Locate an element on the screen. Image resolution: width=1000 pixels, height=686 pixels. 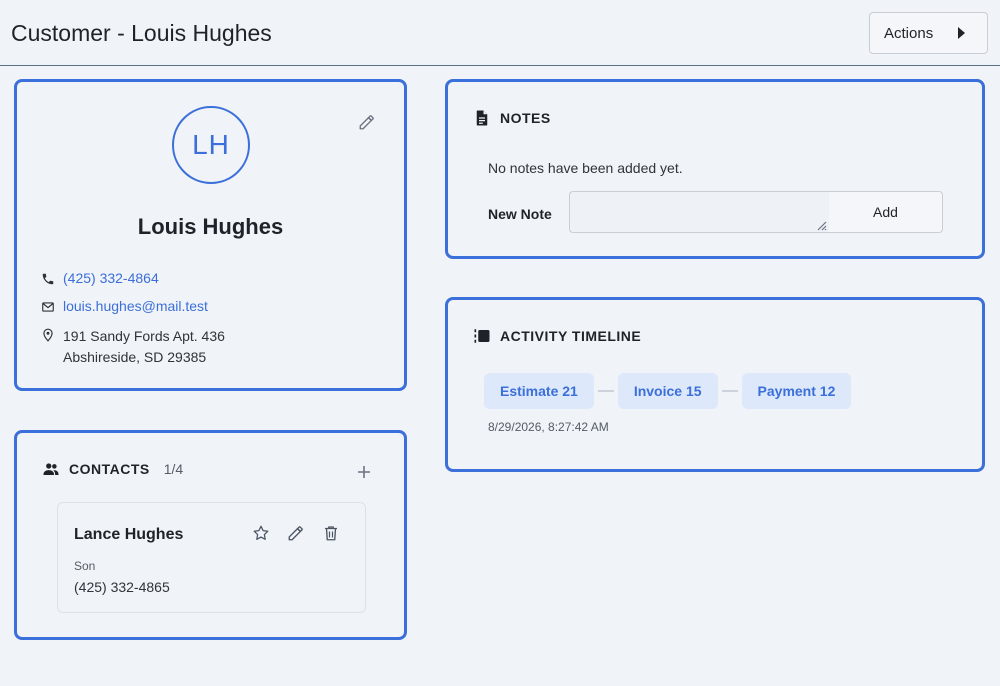
trash-icon is located at coordinates (331, 533).